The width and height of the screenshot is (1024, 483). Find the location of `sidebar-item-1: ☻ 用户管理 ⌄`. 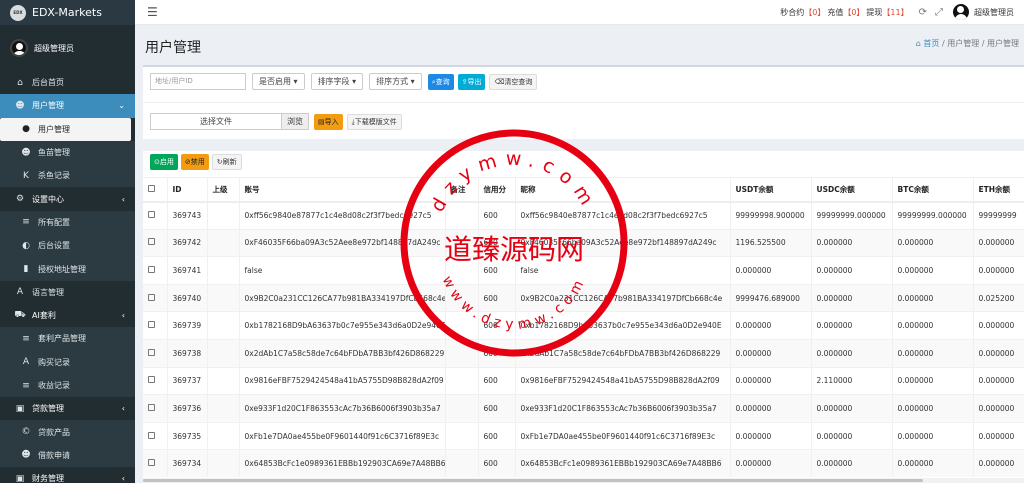

sidebar-item-1: ☻ 用户管理 ⌄ is located at coordinates (67, 106).